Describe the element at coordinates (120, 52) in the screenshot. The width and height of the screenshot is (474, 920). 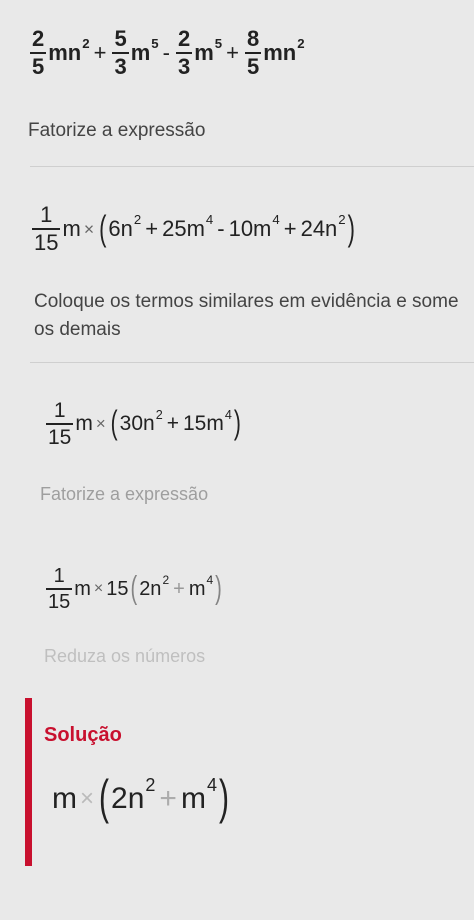
I see `fraction-5-3: 53` at that location.